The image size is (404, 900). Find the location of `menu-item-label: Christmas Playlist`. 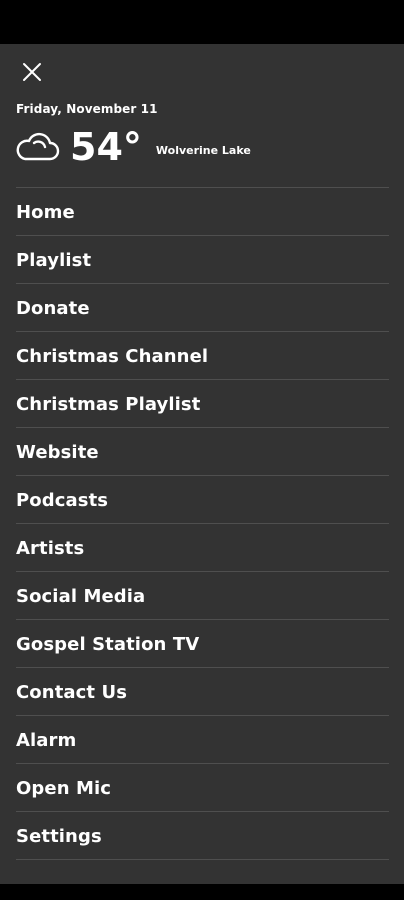

menu-item-label: Christmas Playlist is located at coordinates (108, 404).